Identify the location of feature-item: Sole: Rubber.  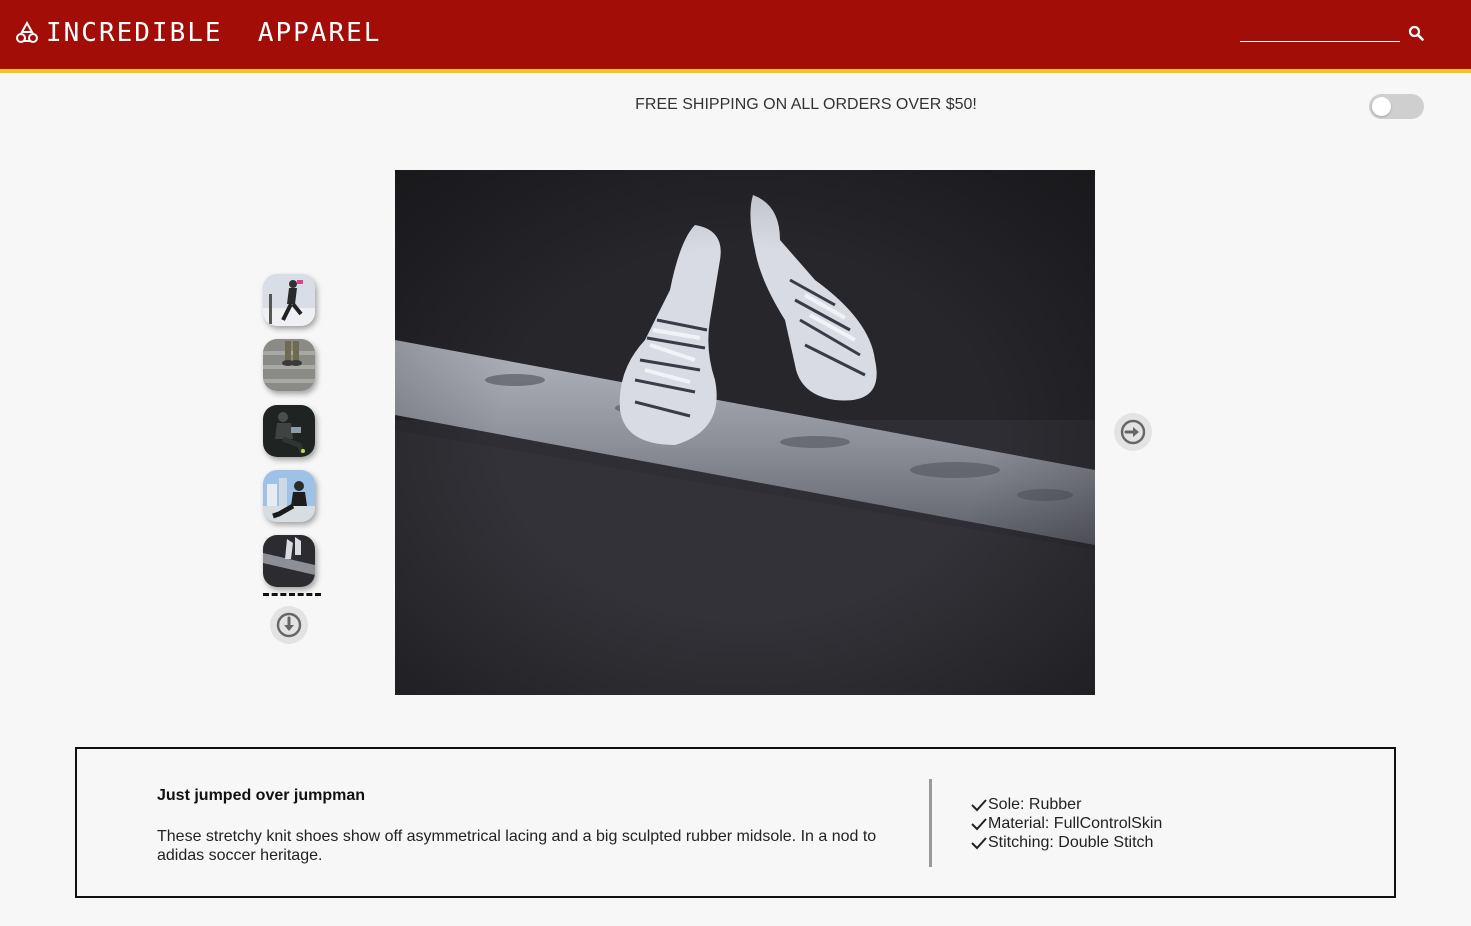
(1066, 804).